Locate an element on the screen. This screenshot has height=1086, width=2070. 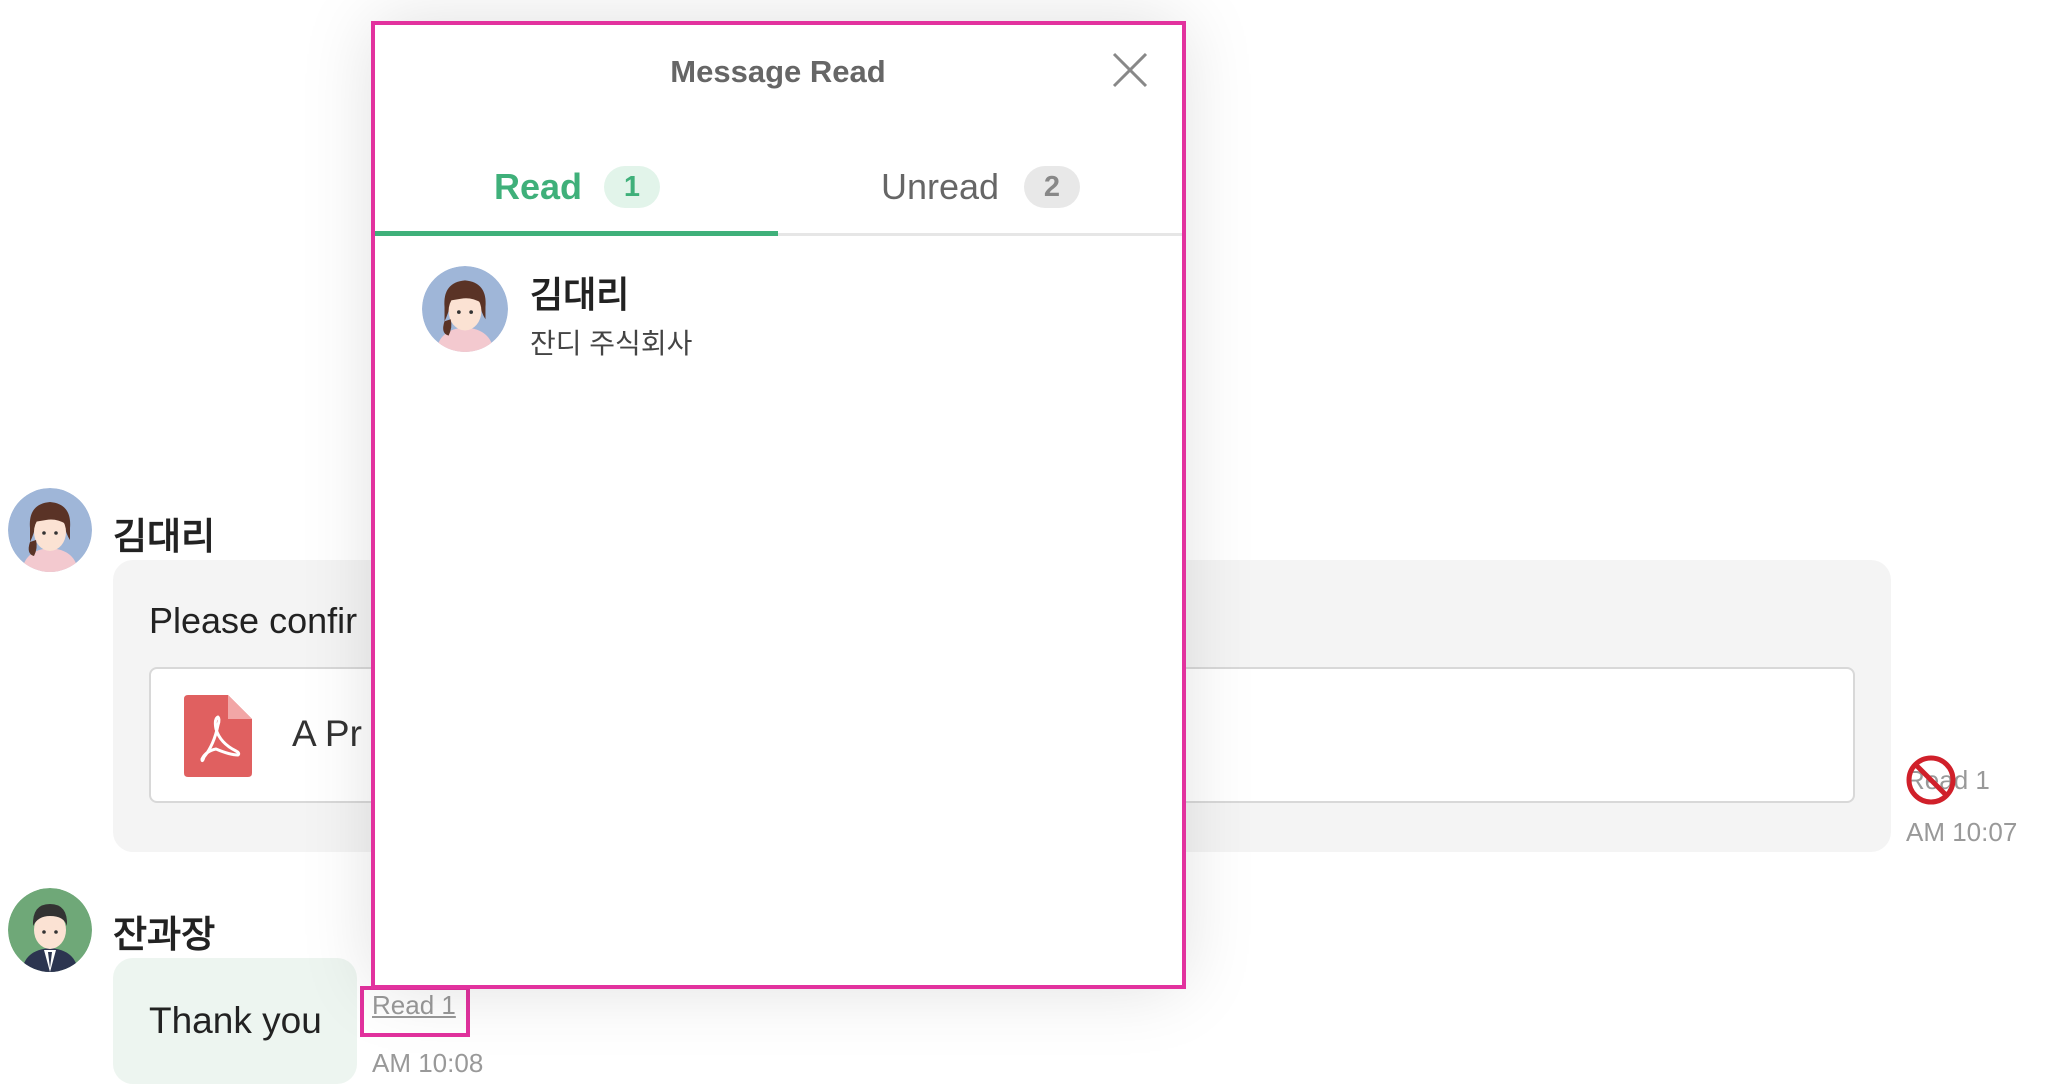
avatar-jan is located at coordinates (50, 930).